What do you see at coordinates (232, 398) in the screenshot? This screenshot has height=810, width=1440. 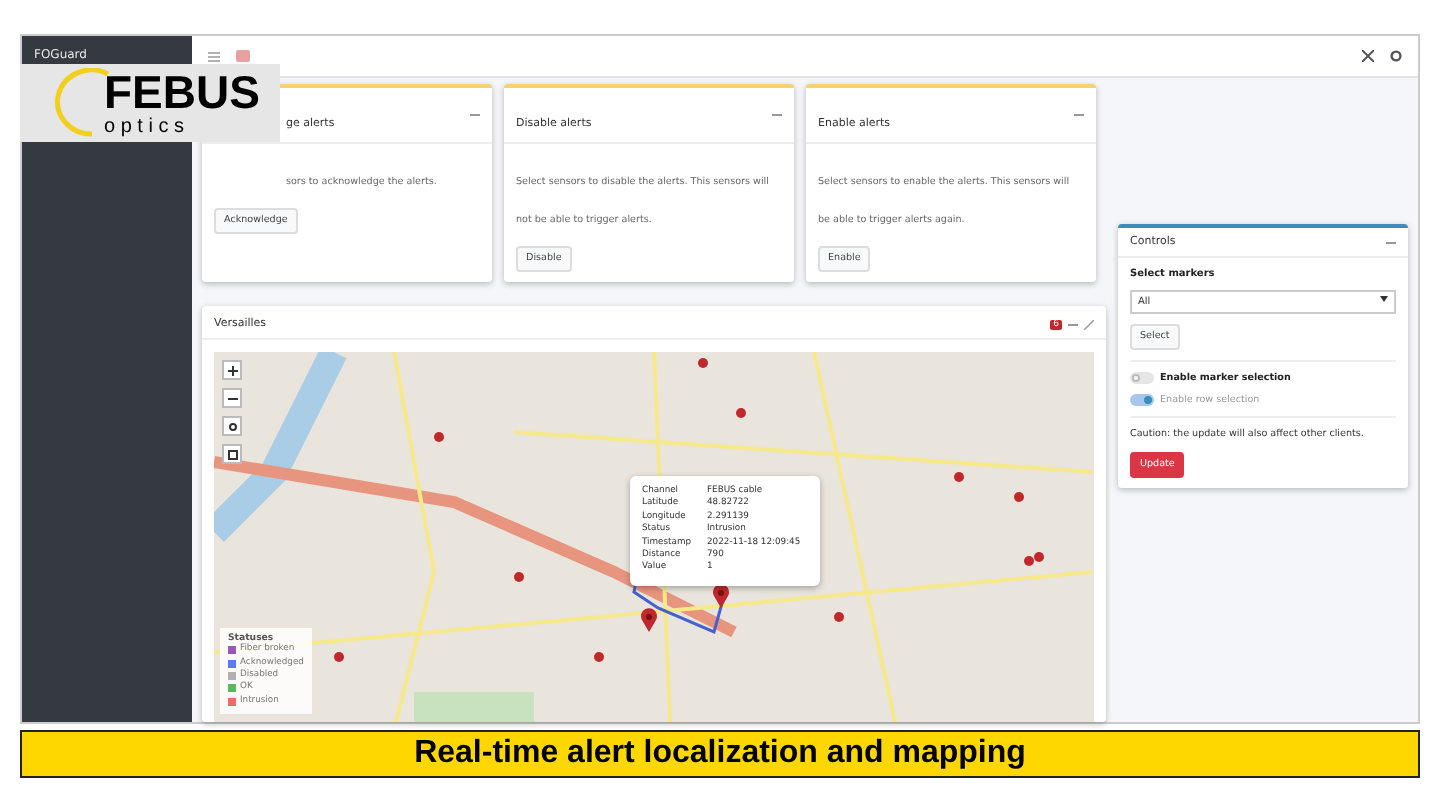 I see `zoom-out-icon` at bounding box center [232, 398].